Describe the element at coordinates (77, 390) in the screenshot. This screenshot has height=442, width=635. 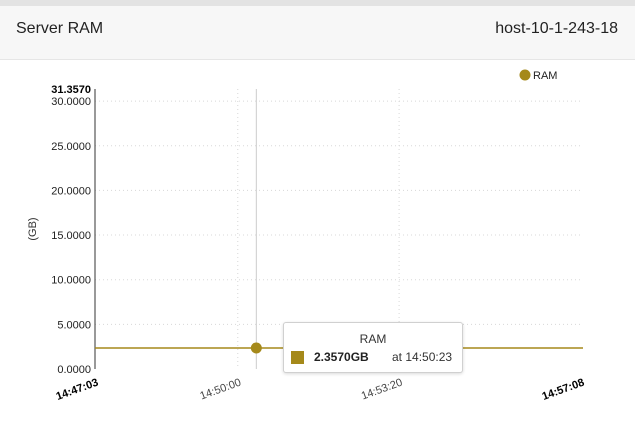
I see `x-tick-label: 14:47:03` at that location.